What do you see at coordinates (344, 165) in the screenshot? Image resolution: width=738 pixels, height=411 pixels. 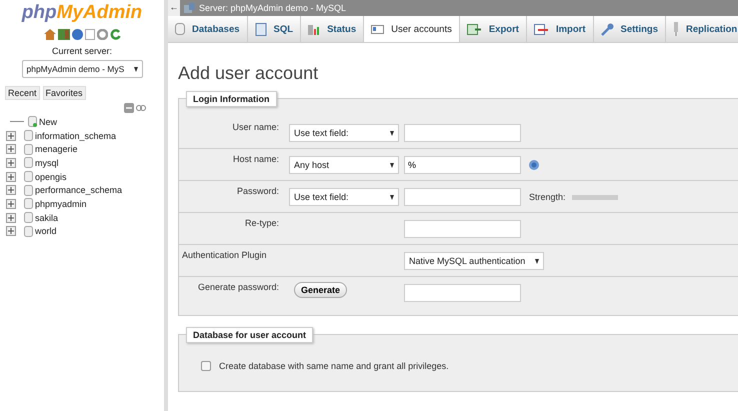 I see `select-field: Any host` at bounding box center [344, 165].